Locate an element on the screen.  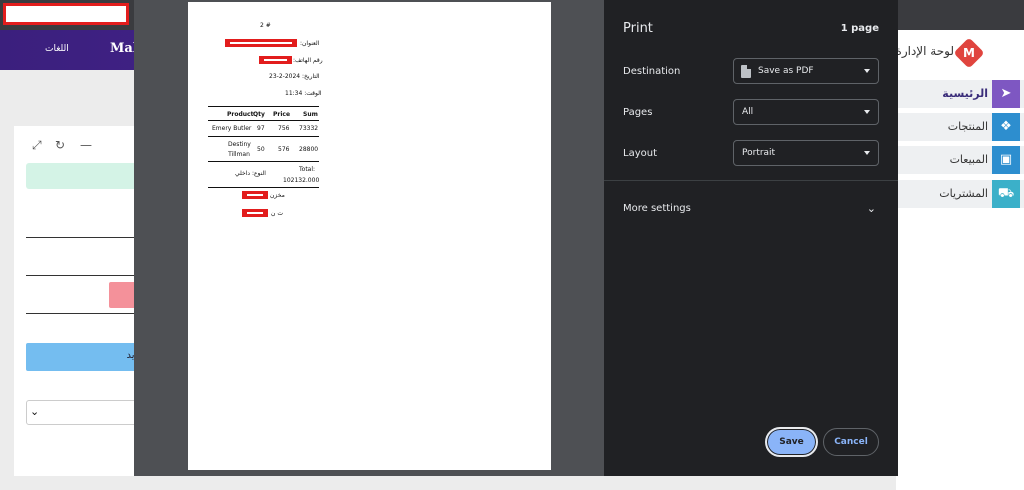
row2-qty: 50 is located at coordinates (261, 149).